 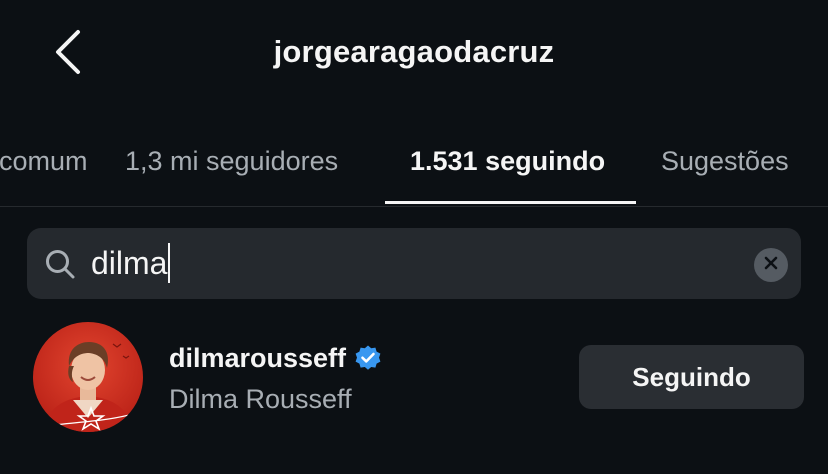 I want to click on tab-in-common: Em comum, so click(x=44, y=161).